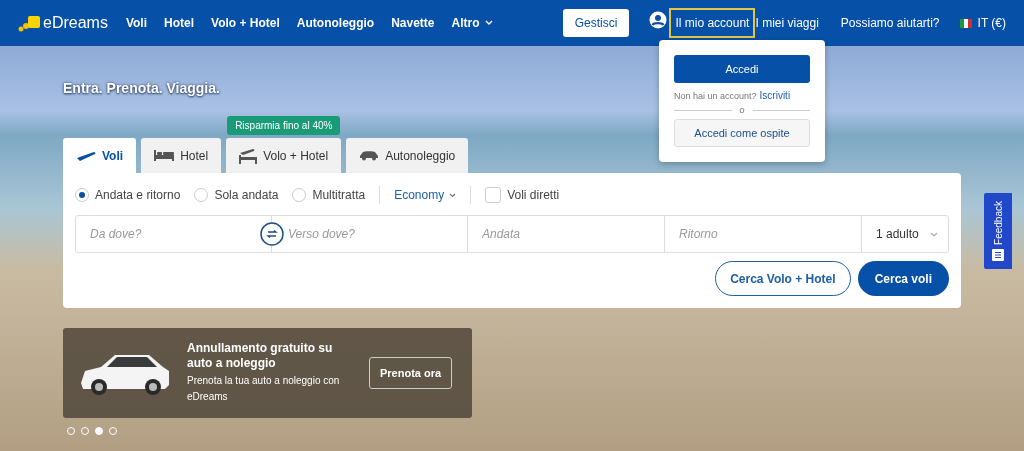 The image size is (1024, 451). I want to click on book-now-button: Prenota ora, so click(411, 373).